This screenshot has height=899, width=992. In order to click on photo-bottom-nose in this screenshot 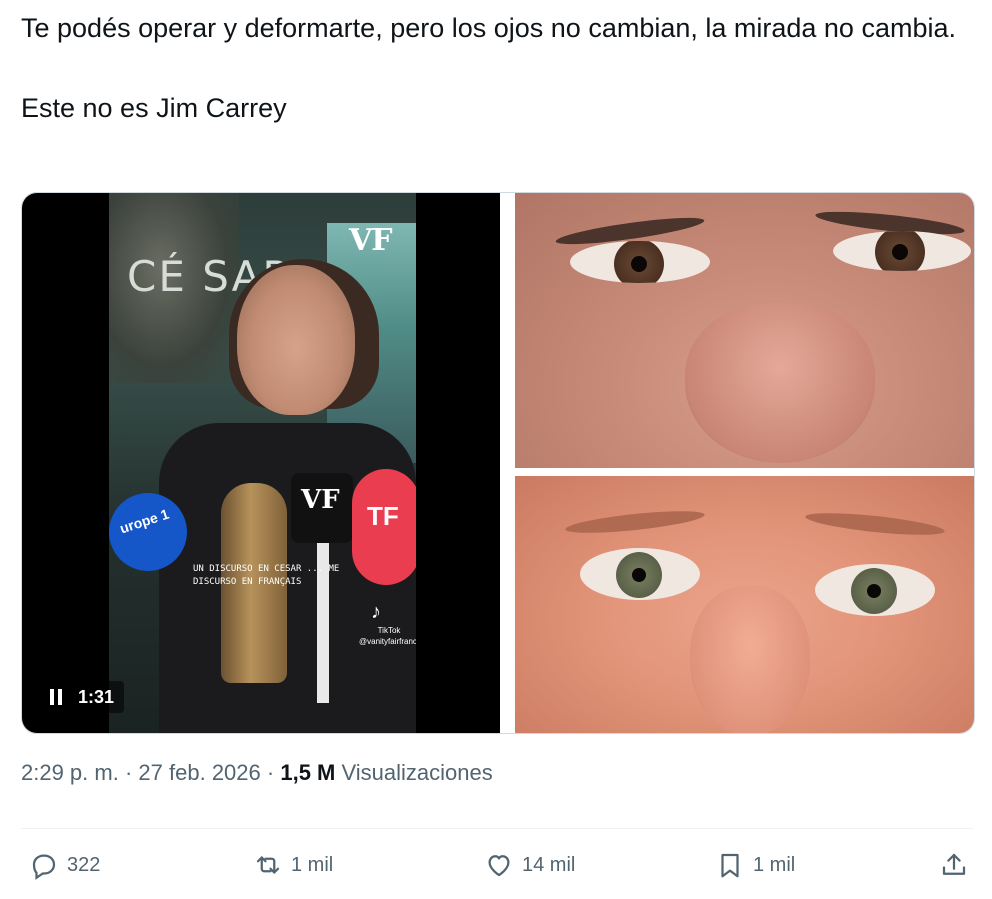, I will do `click(750, 659)`.